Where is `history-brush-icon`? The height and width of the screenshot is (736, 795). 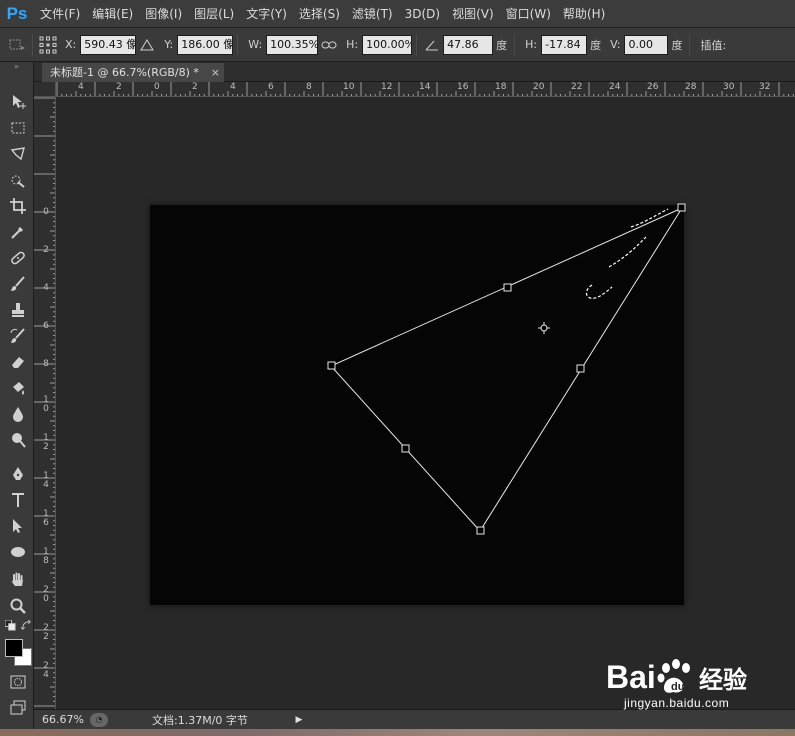
history-brush-icon is located at coordinates (18, 336).